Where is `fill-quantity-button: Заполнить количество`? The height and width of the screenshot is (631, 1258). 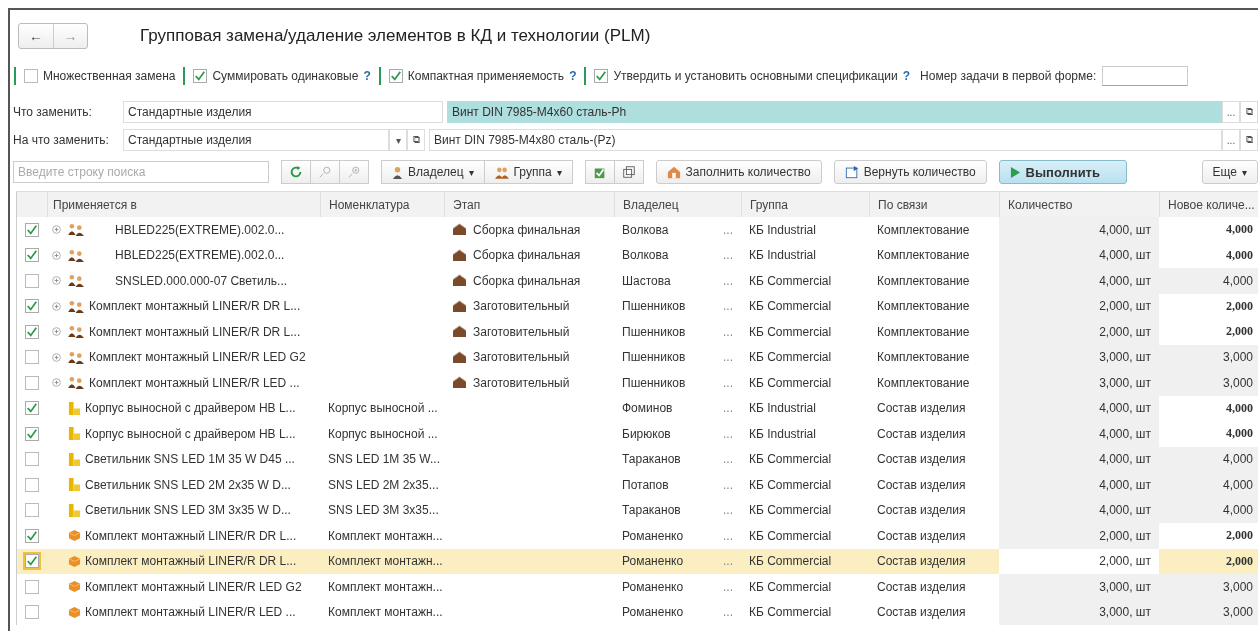 fill-quantity-button: Заполнить количество is located at coordinates (738, 172).